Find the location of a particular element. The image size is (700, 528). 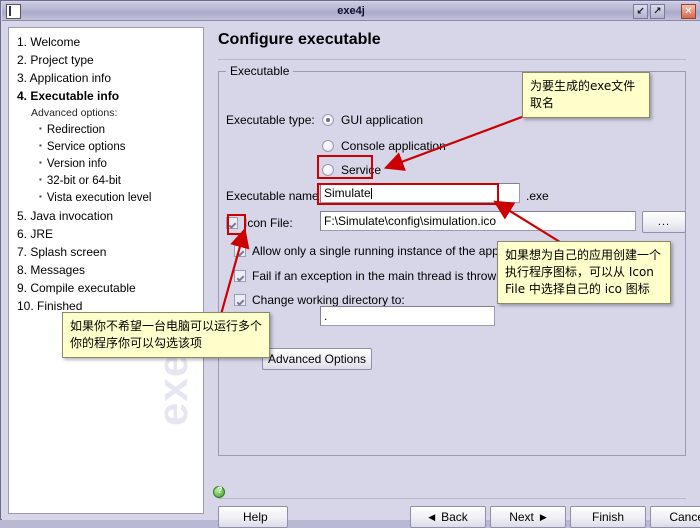

radio-service-icon is located at coordinates (328, 170).